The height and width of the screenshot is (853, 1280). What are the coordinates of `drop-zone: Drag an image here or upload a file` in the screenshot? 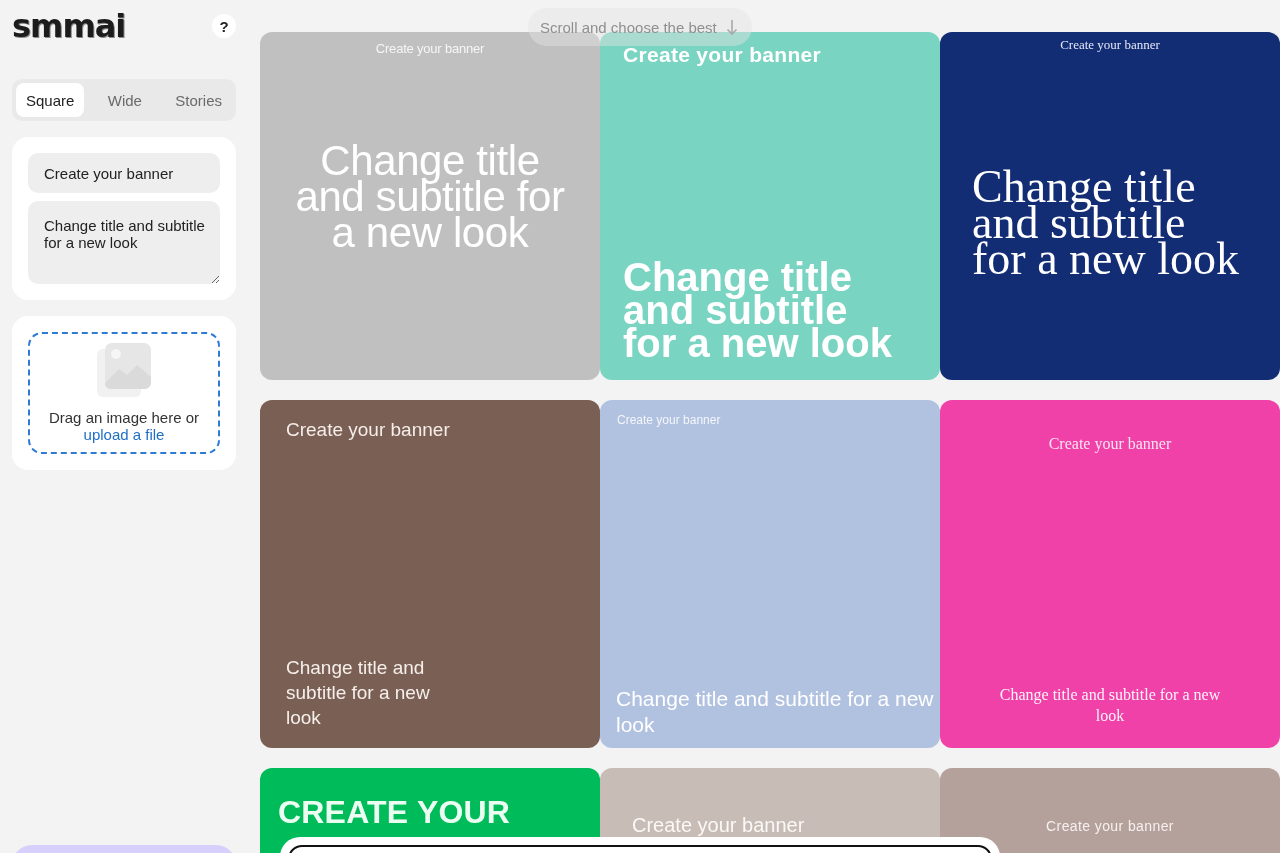 It's located at (124, 393).